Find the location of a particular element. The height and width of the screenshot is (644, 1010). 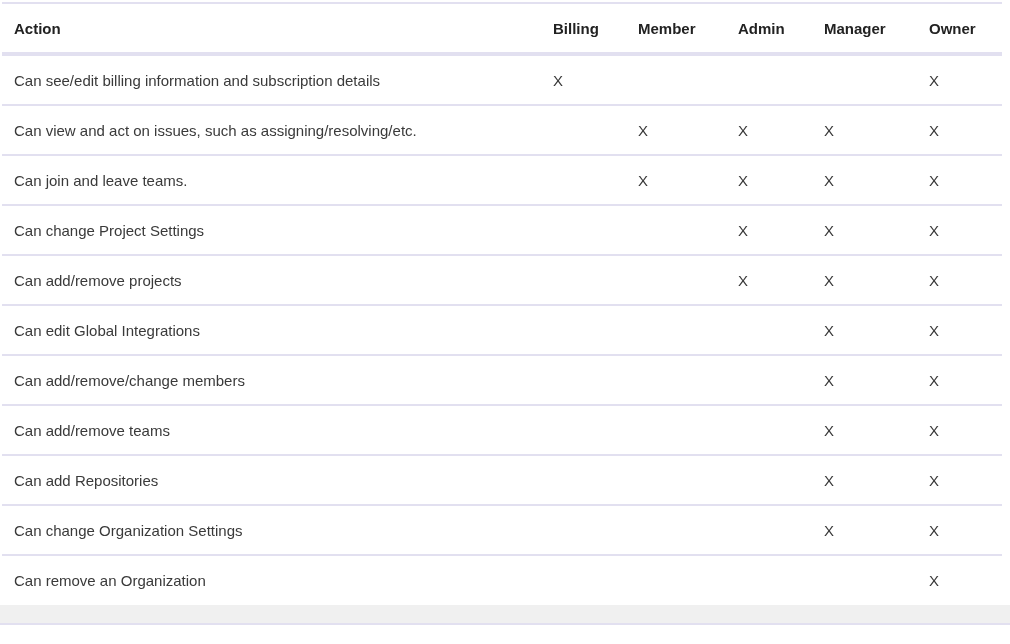

column-header: Billing is located at coordinates (583, 28).